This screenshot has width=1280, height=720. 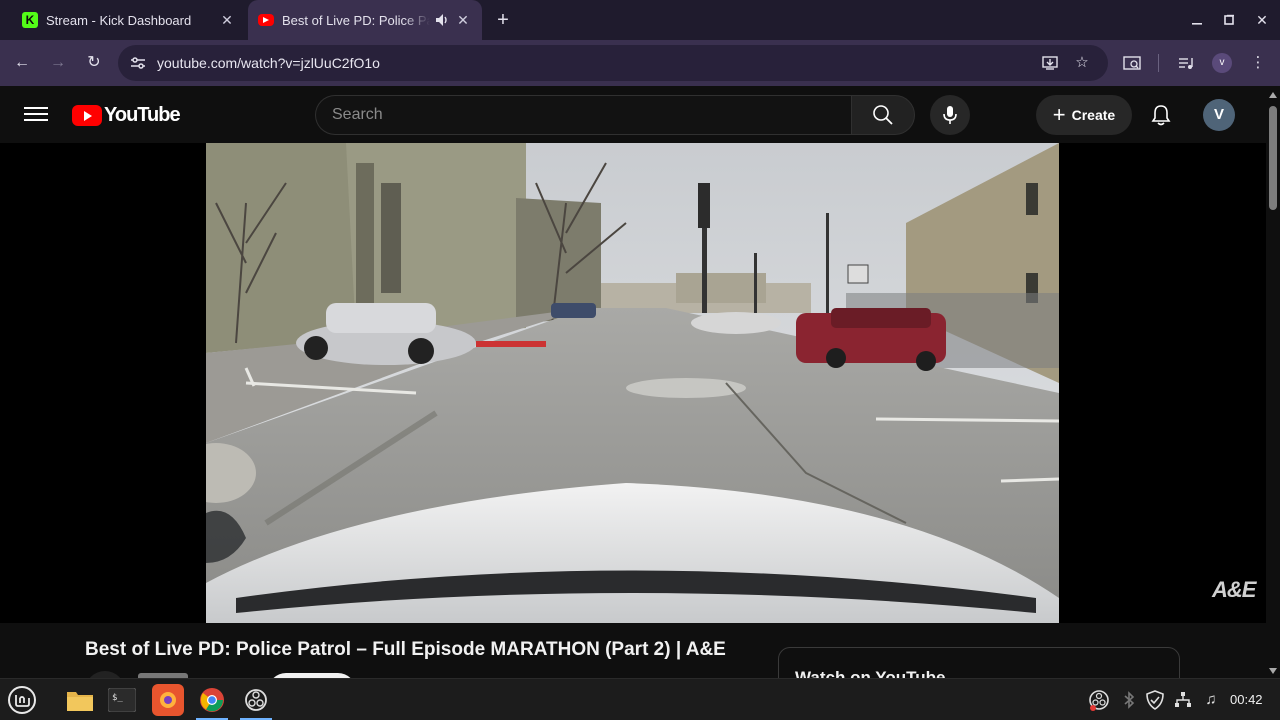 I want to click on shield-icon, so click(x=1155, y=700).